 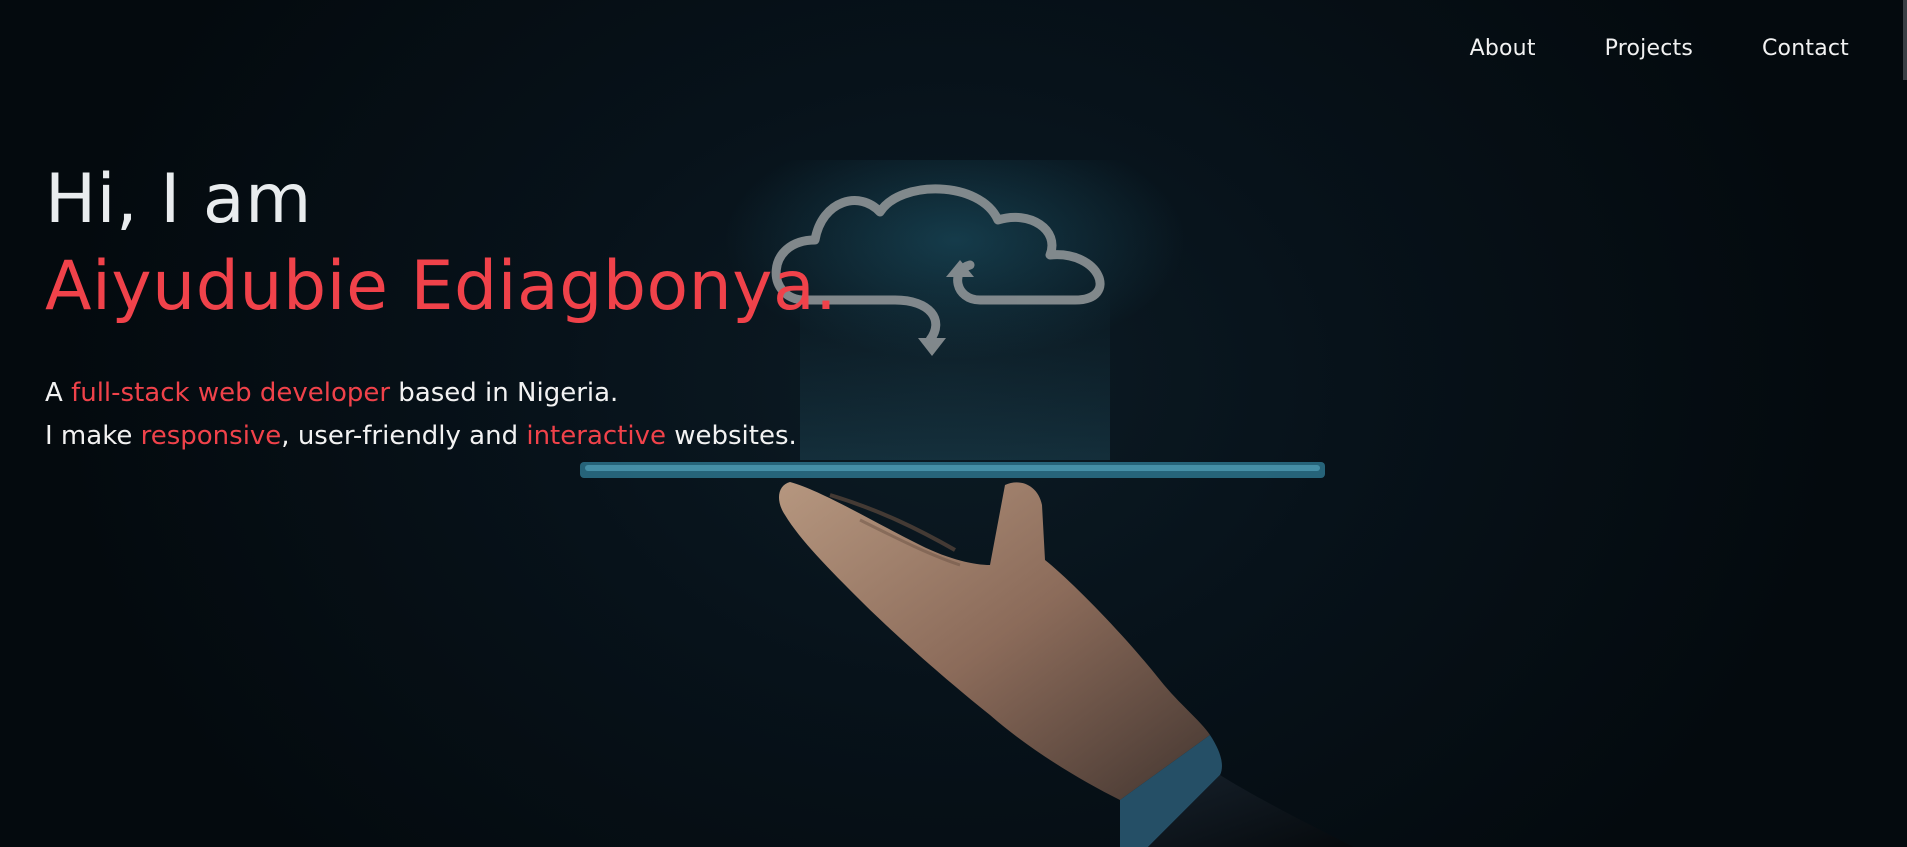 I want to click on hero-name: Aiyudubie Ediagbonya., so click(x=441, y=286).